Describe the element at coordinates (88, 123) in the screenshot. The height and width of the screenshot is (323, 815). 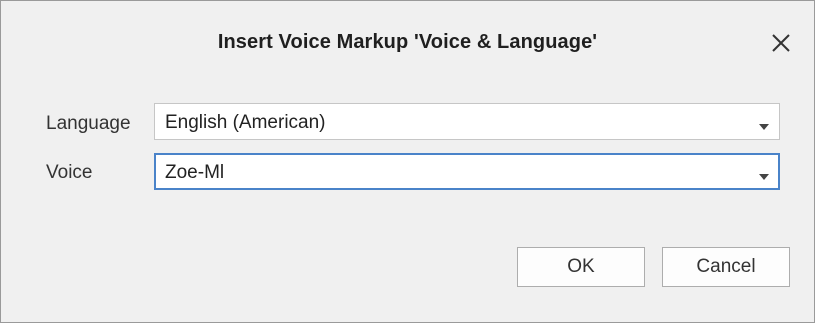
I see `language-label: Language` at that location.